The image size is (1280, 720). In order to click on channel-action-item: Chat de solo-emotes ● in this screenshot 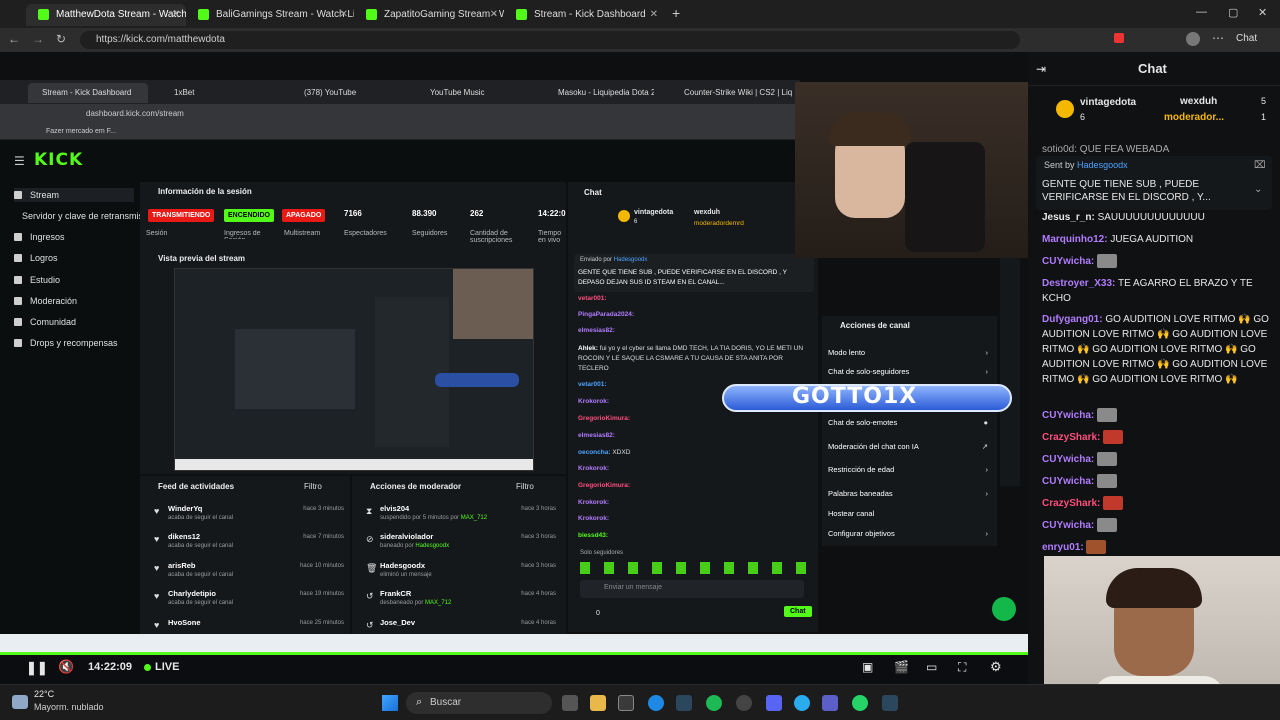, I will do `click(908, 422)`.